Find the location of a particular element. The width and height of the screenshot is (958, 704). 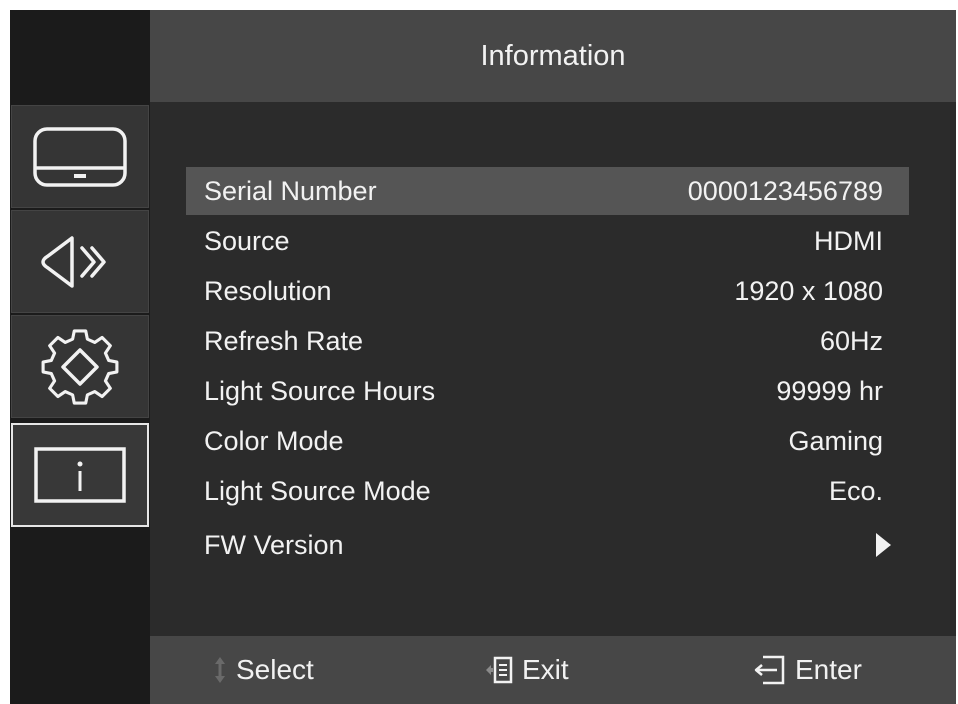

row-value: 99999 hr is located at coordinates (829, 390).